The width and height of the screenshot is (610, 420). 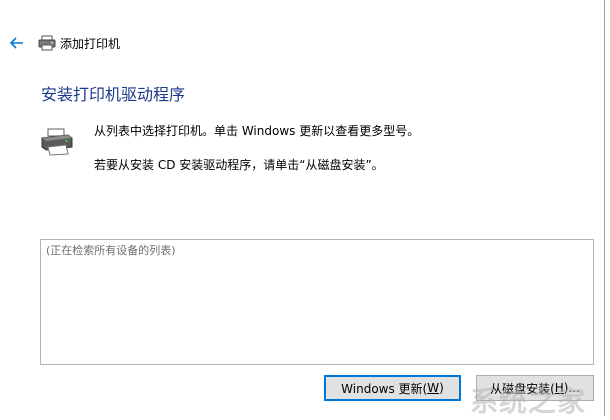 What do you see at coordinates (113, 94) in the screenshot?
I see `page-heading: 安装打印机驱动程序` at bounding box center [113, 94].